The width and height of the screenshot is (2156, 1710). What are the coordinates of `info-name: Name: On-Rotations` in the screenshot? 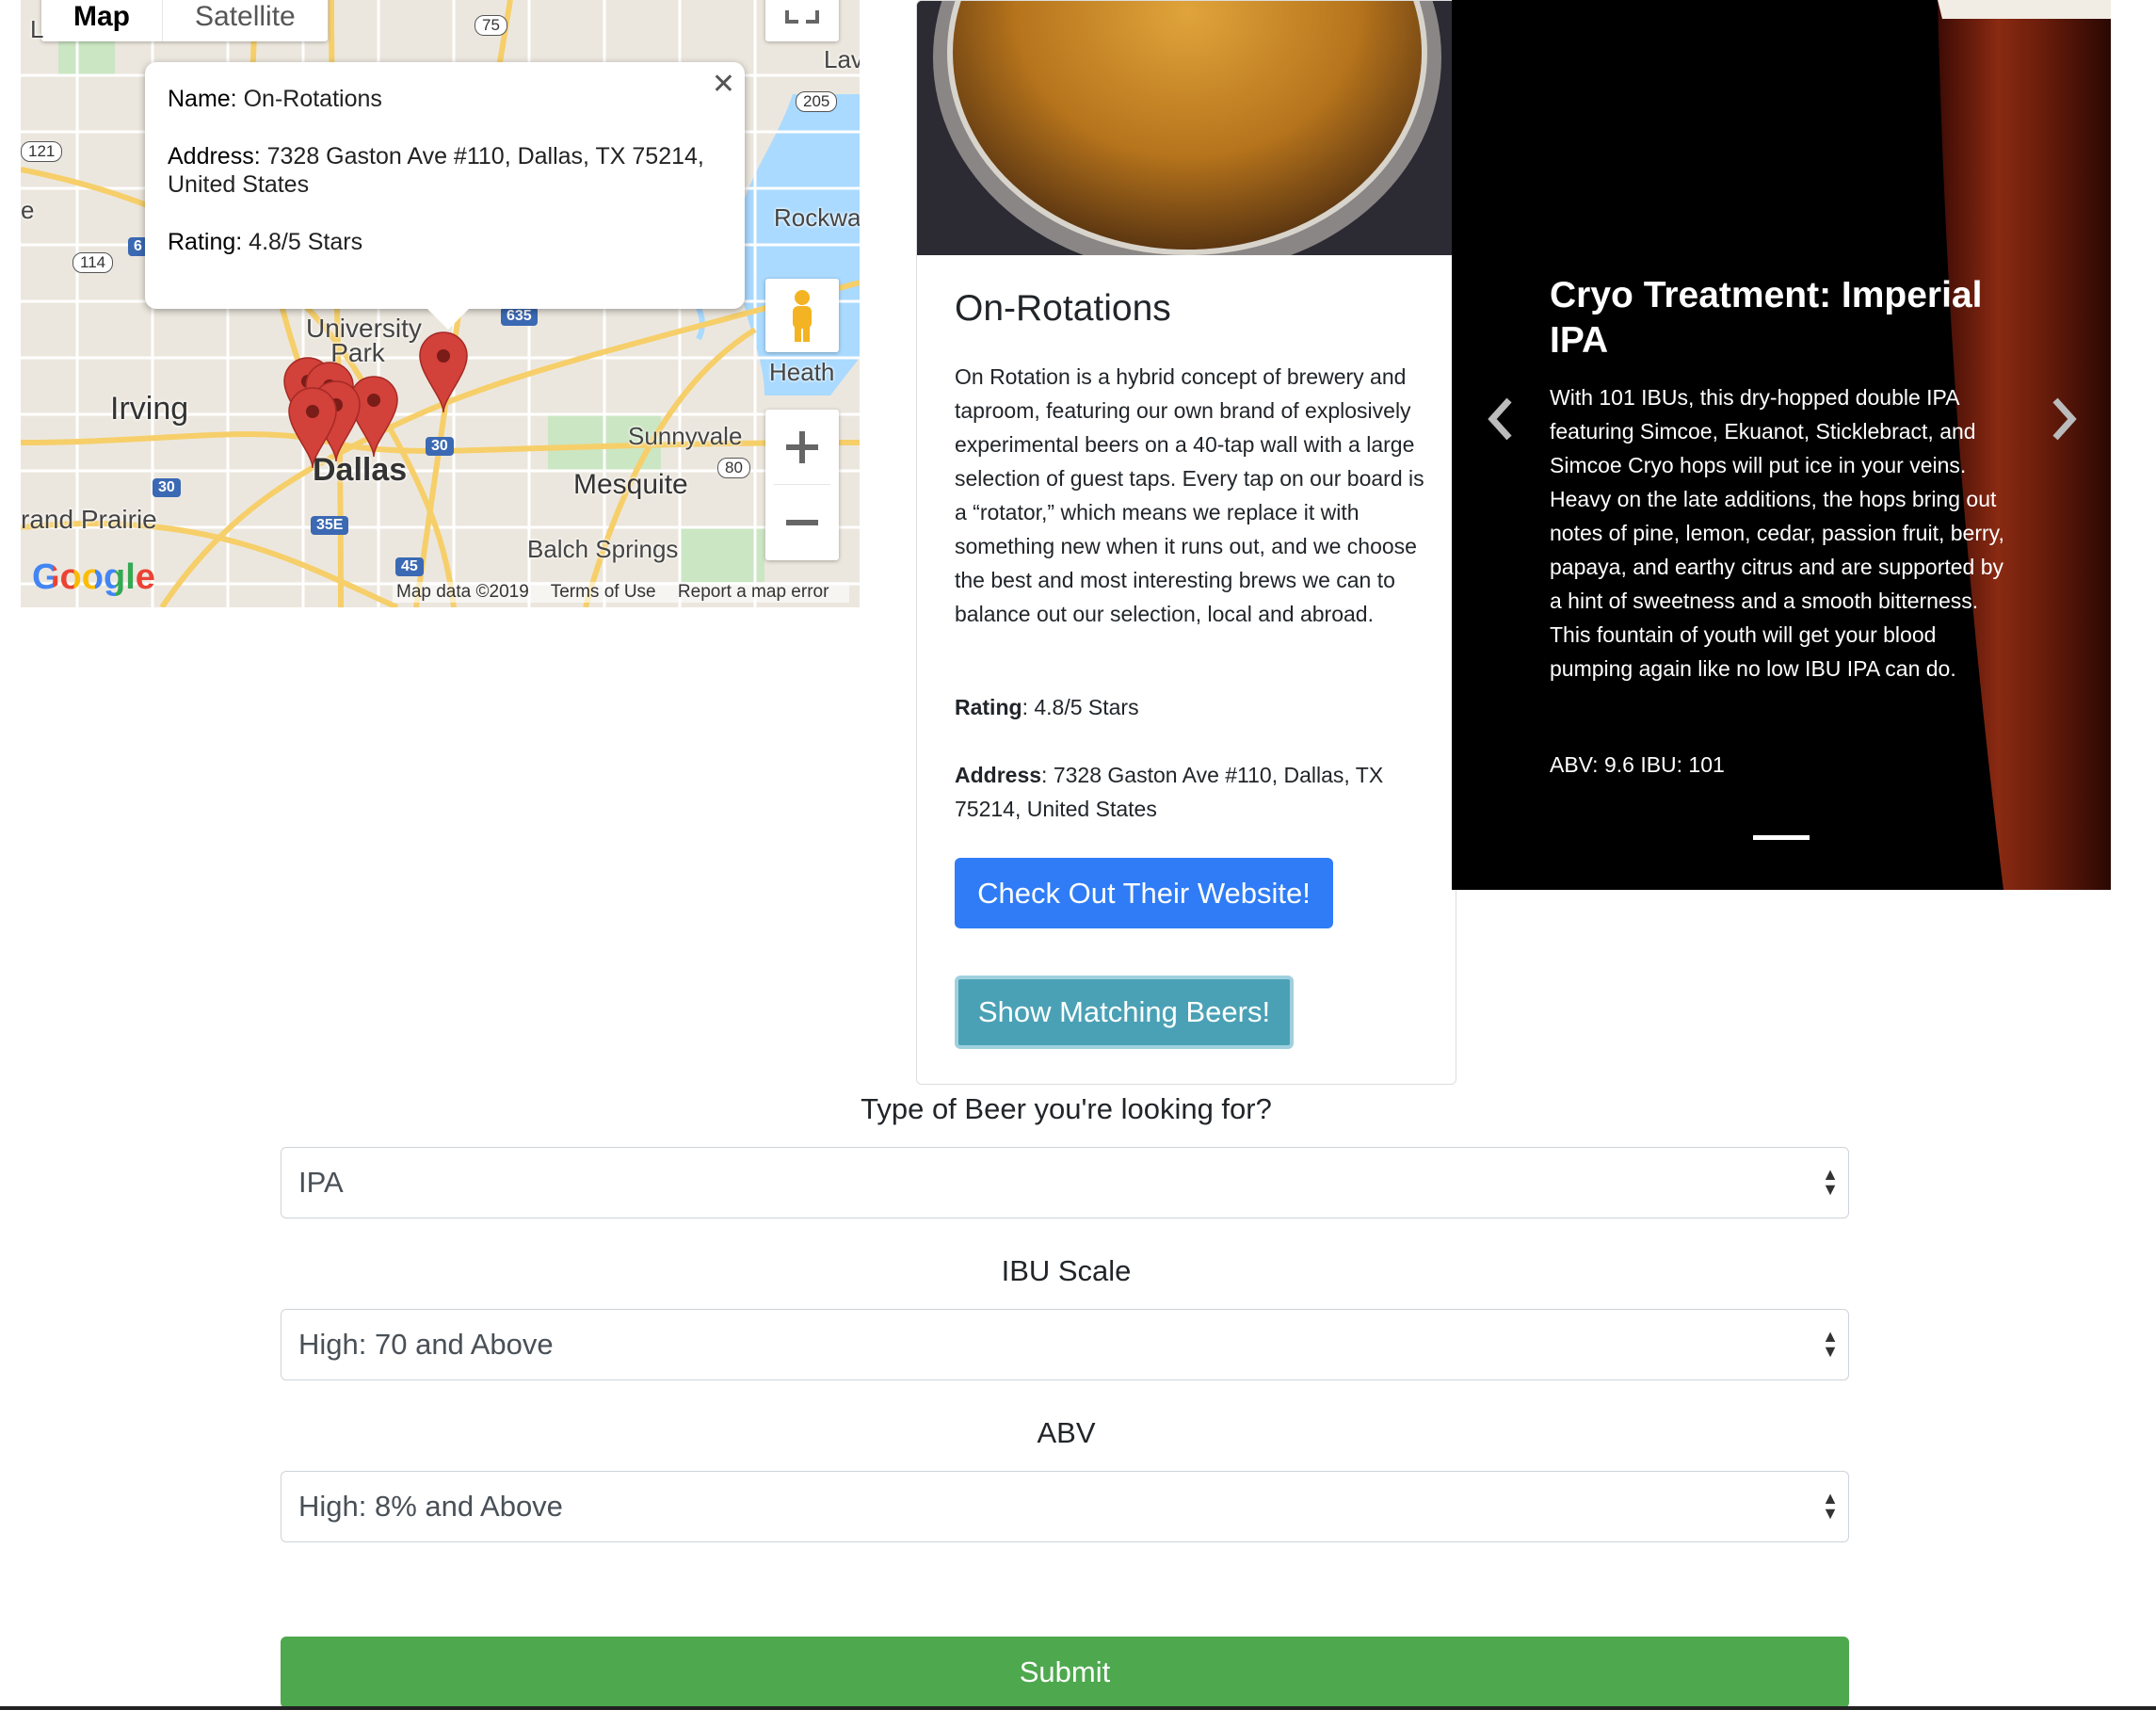 It's located at (445, 99).